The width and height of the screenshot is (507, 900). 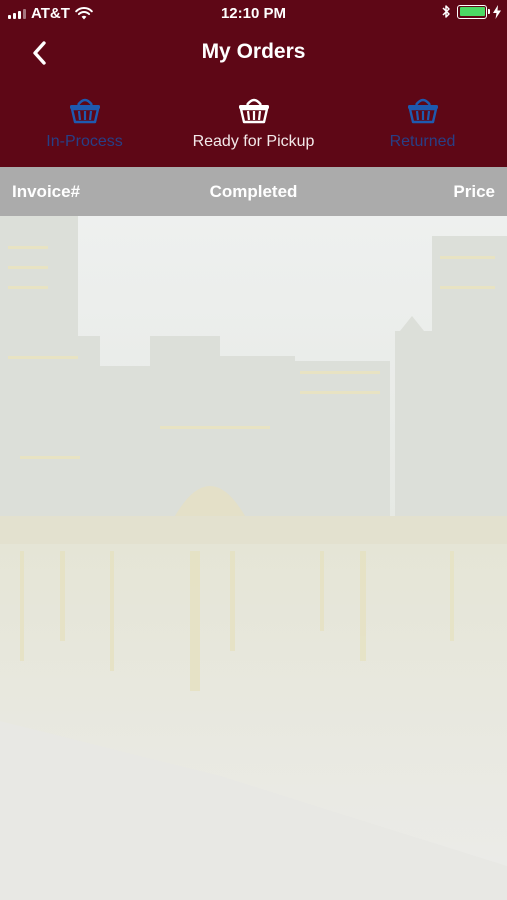 I want to click on tab-ready-for-pickup: Ready for Pickup, so click(x=253, y=126).